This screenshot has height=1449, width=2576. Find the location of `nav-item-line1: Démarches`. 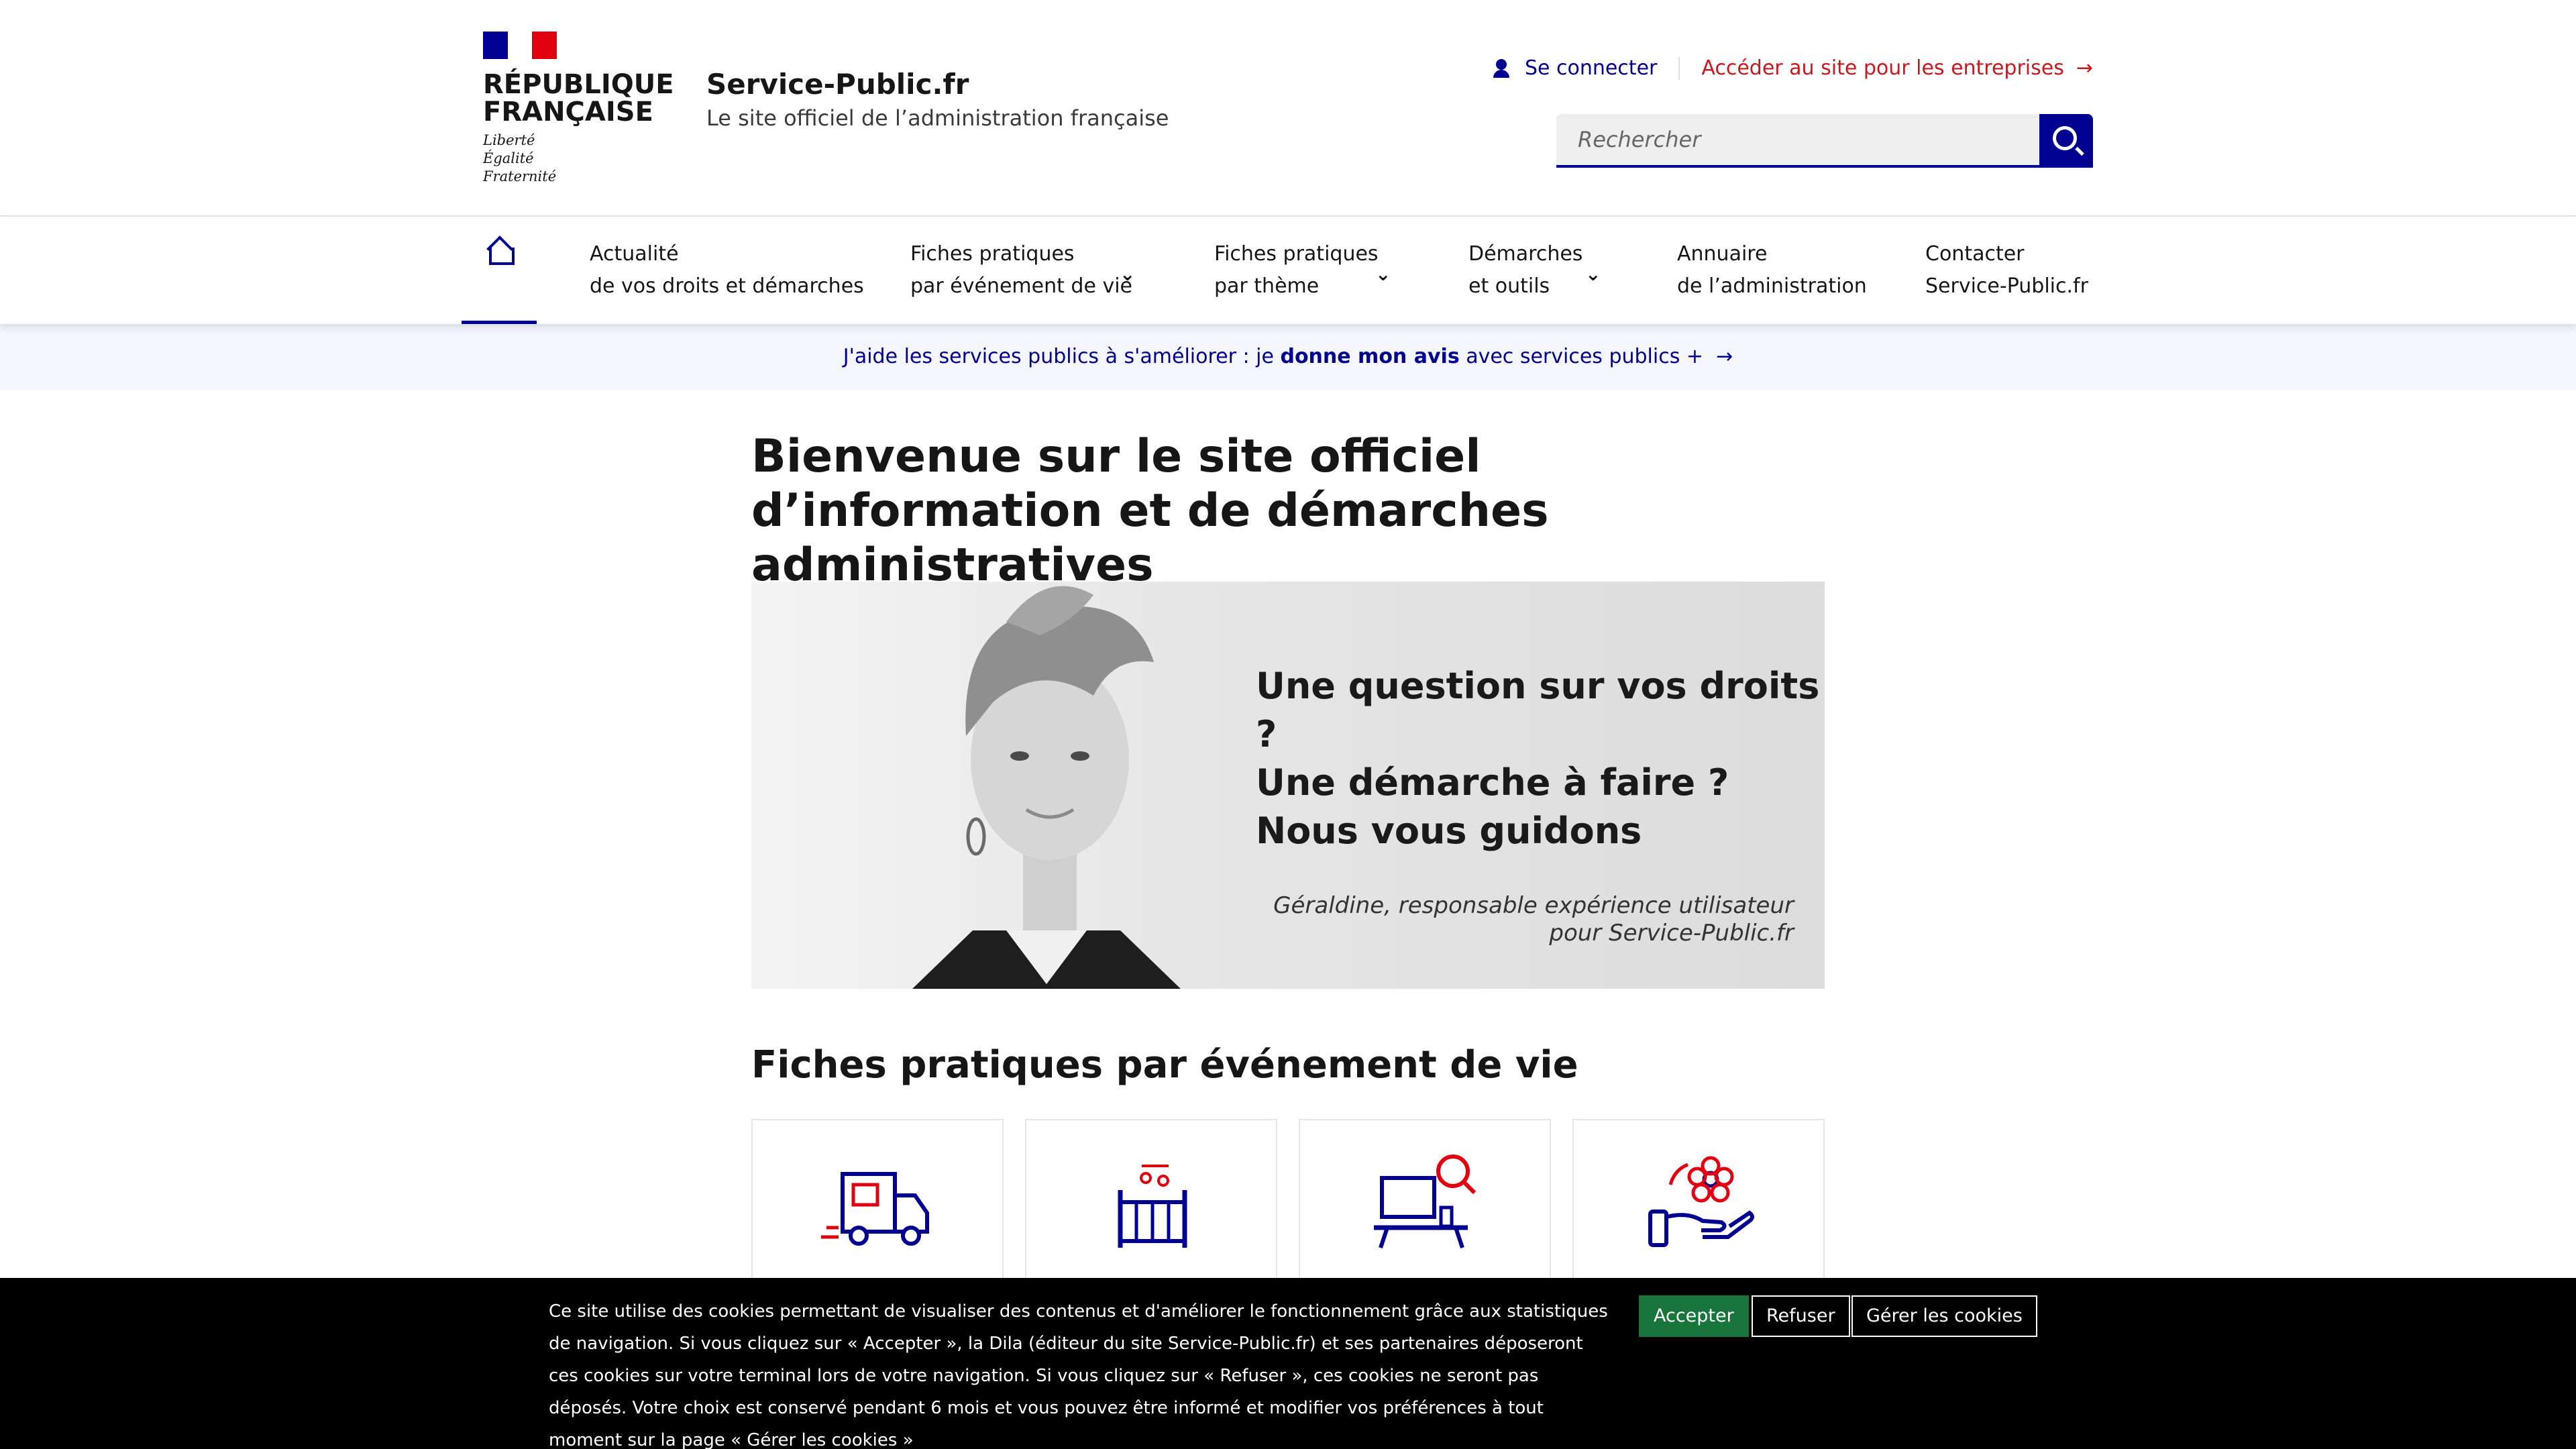

nav-item-line1: Démarches is located at coordinates (1525, 254).